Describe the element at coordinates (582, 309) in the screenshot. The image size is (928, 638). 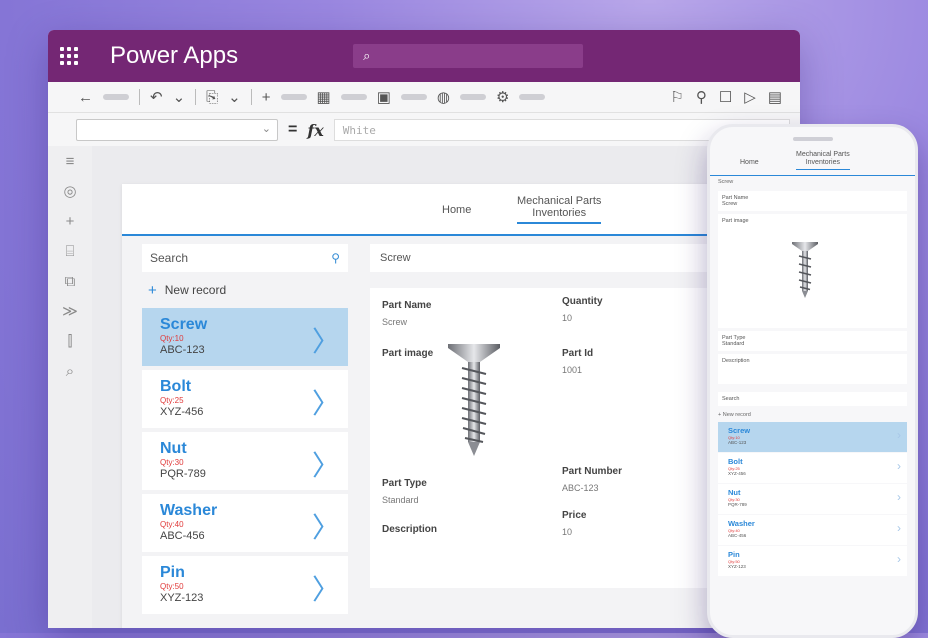
I see `field-quantity: Quantity 10` at that location.